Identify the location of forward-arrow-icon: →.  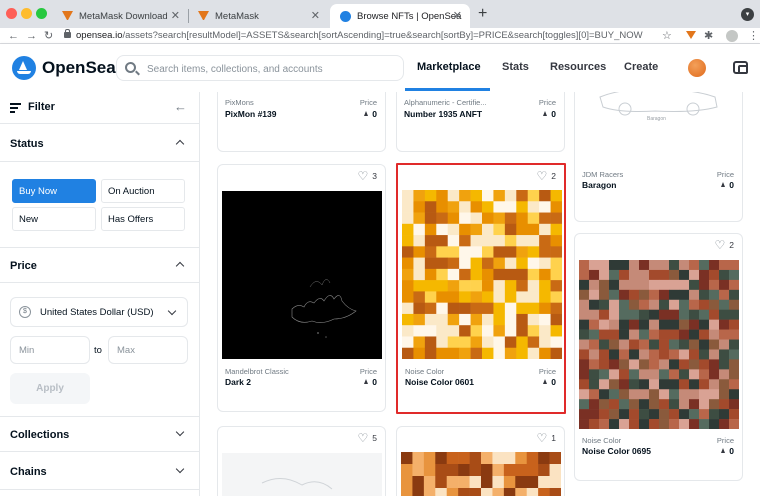
(31, 36).